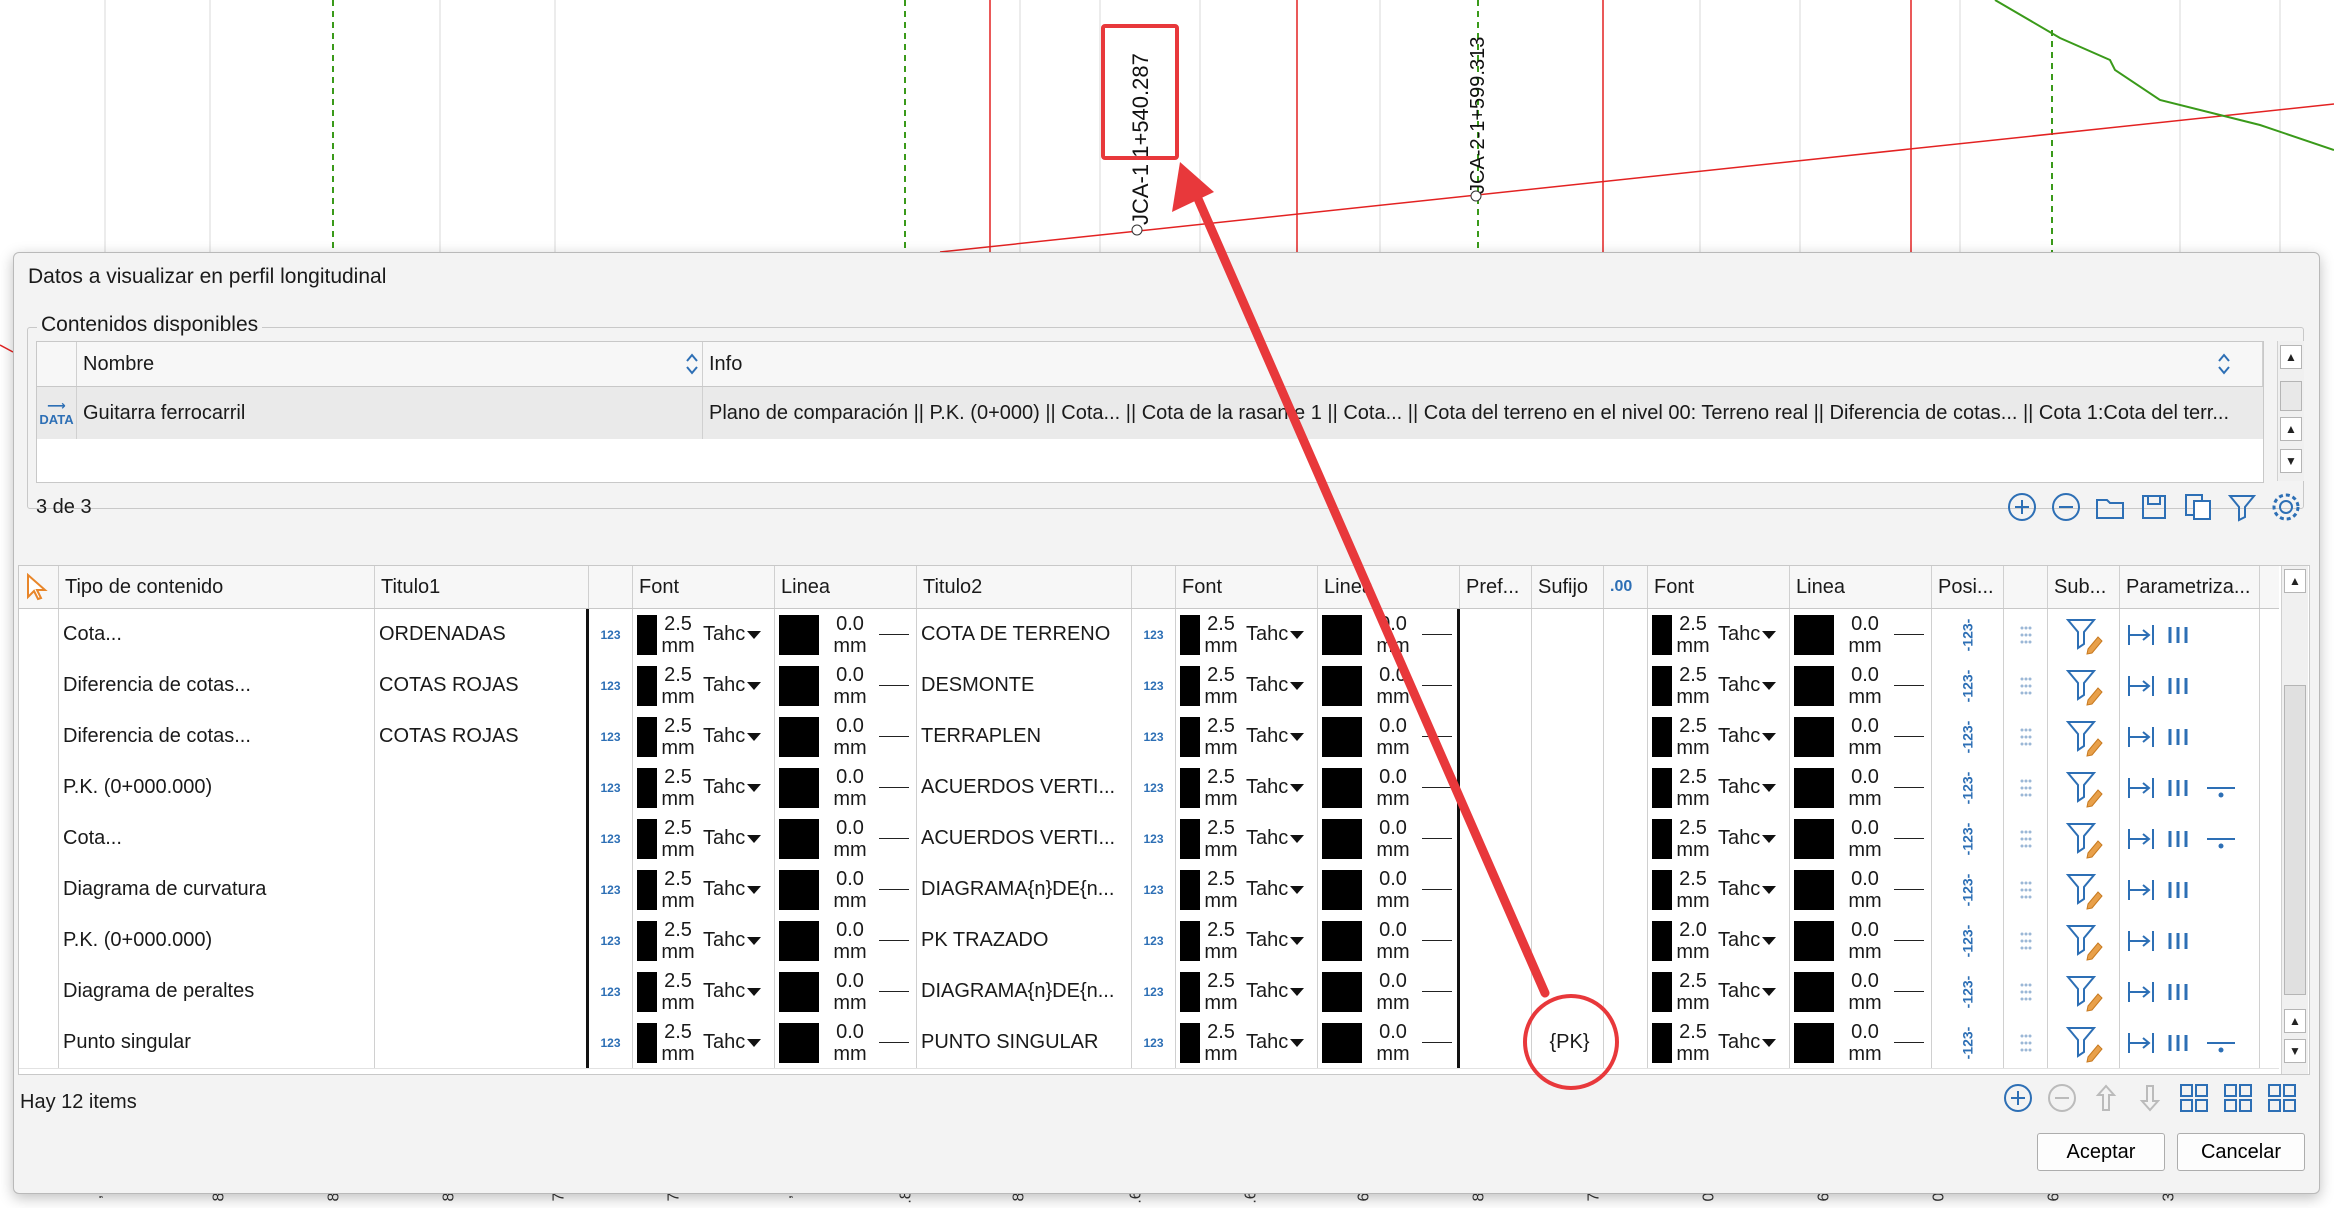 The image size is (2334, 1208). I want to click on column-header-nombre: Nombre, so click(390, 364).